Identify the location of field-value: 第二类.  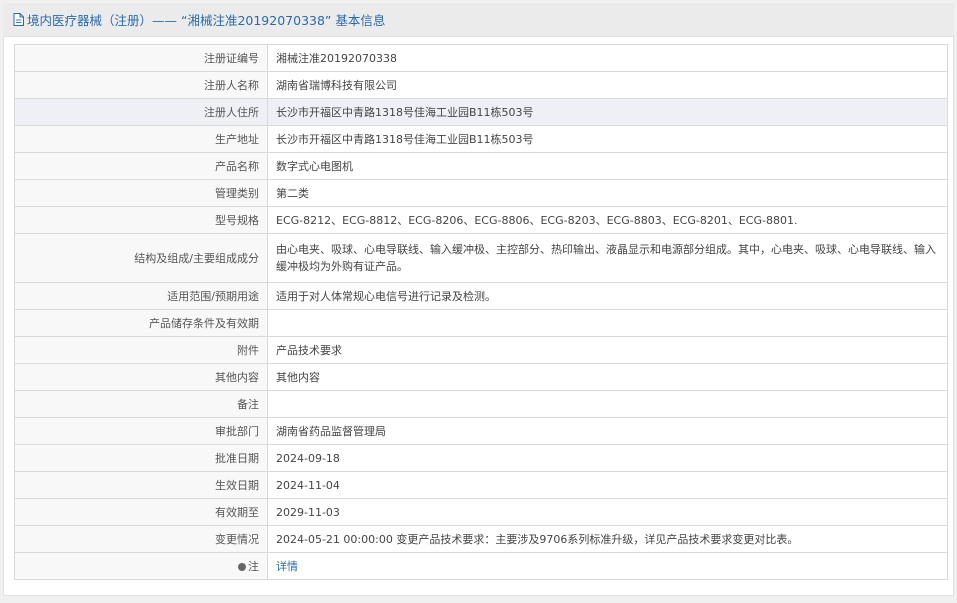
(607, 193).